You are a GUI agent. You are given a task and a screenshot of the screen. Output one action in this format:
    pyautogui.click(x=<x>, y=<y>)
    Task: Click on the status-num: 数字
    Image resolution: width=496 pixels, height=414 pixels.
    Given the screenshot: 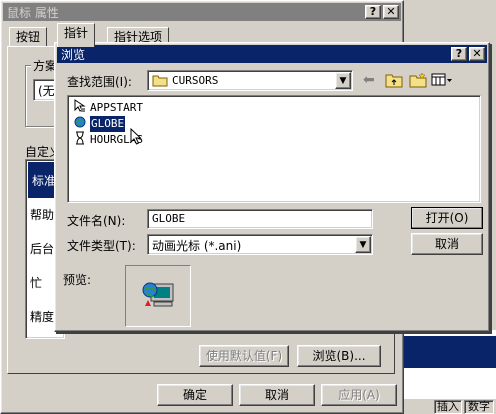 What is the action you would take?
    pyautogui.click(x=479, y=407)
    